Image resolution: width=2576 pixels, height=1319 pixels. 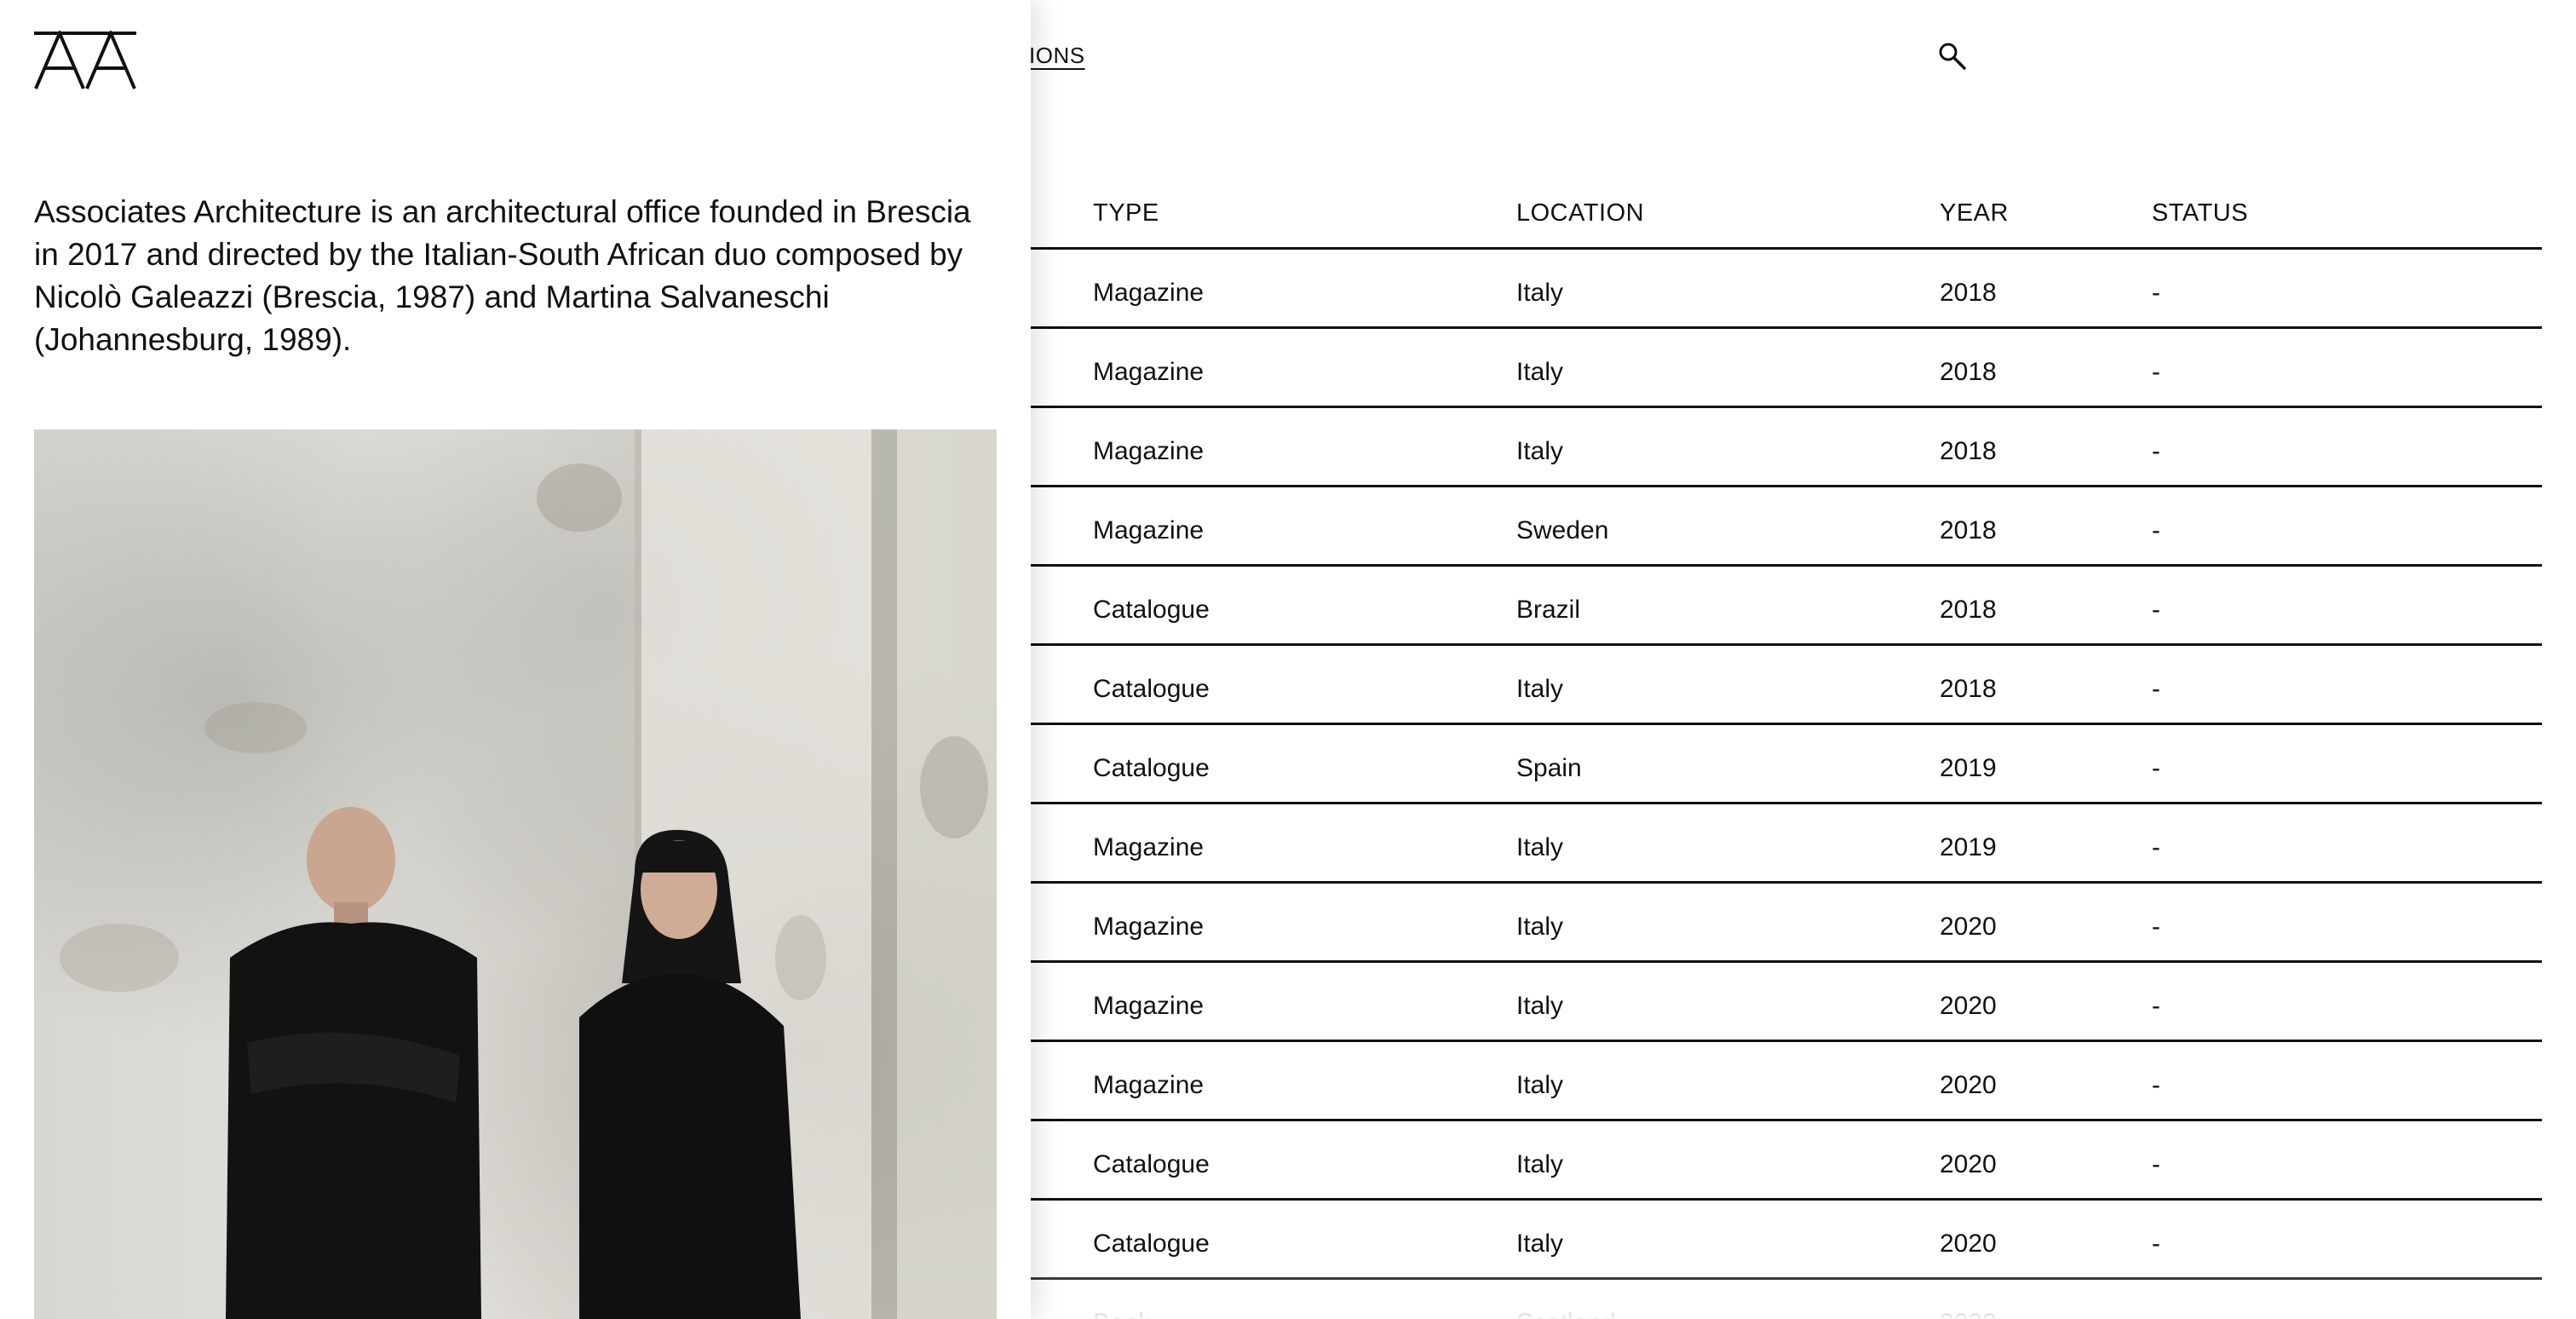 What do you see at coordinates (1549, 610) in the screenshot?
I see `cell-location: Brazil` at bounding box center [1549, 610].